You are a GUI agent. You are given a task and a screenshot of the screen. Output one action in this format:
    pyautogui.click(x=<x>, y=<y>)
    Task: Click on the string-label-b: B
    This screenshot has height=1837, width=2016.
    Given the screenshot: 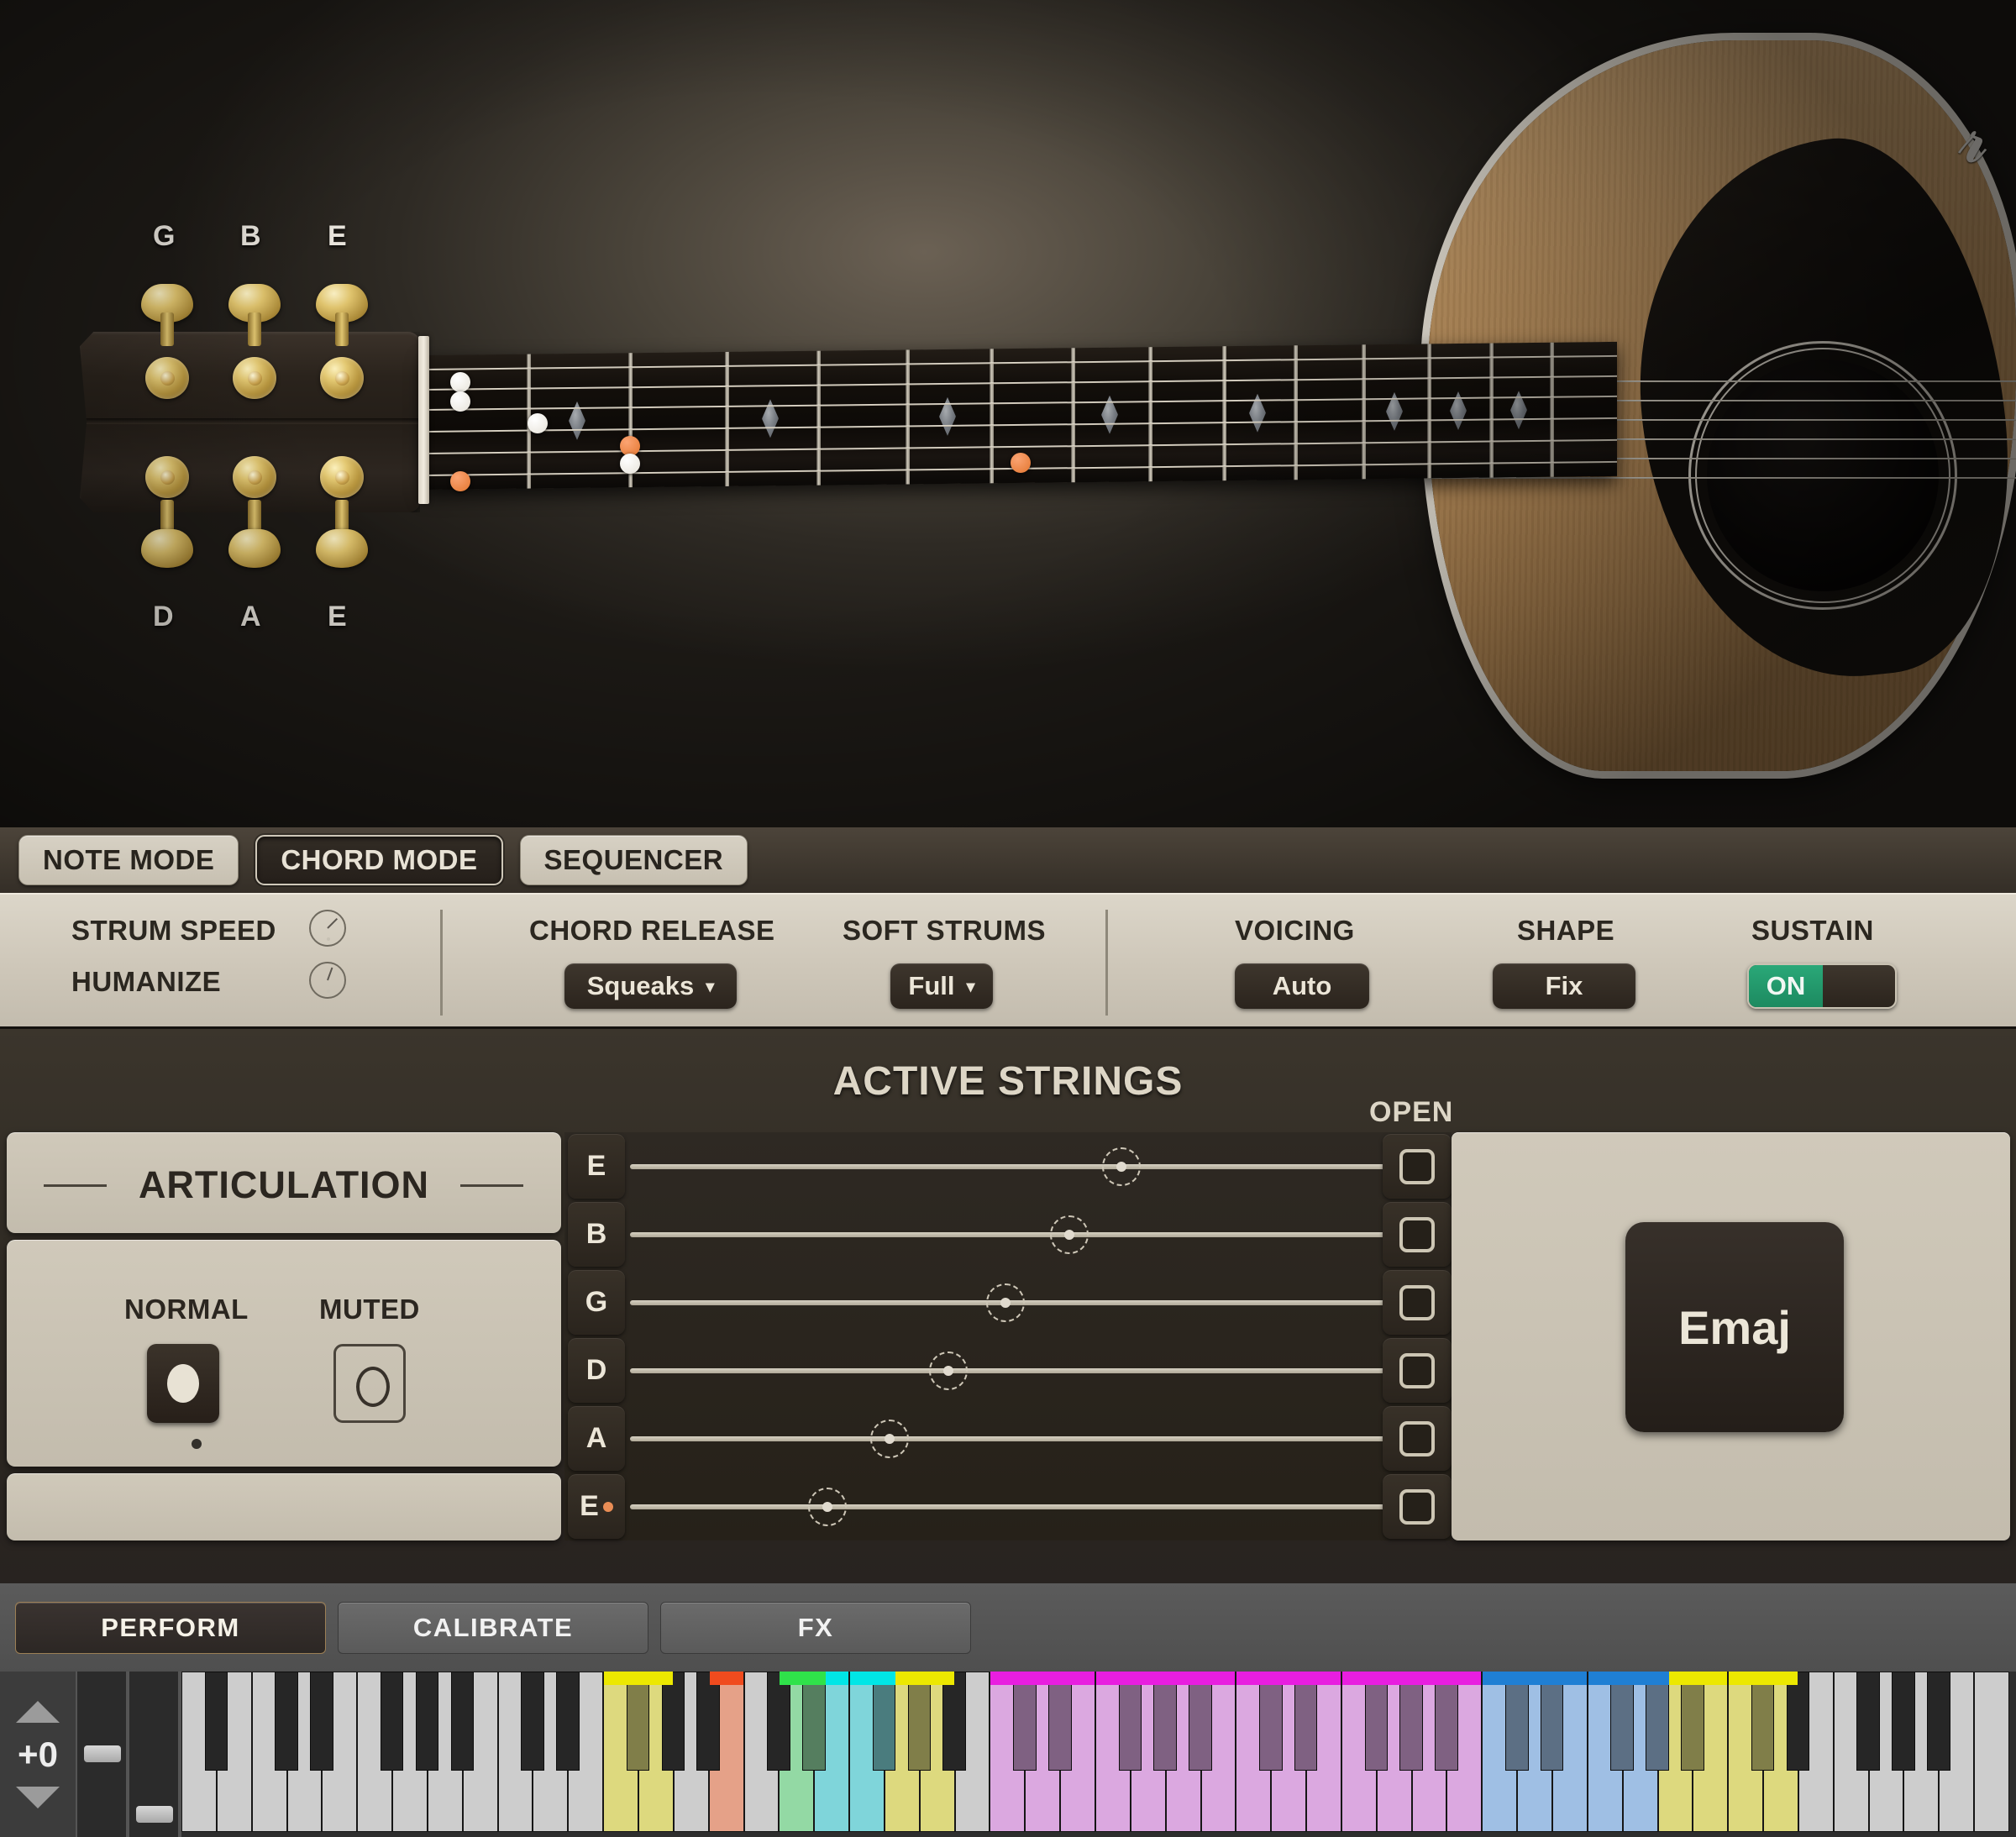 What is the action you would take?
    pyautogui.click(x=251, y=236)
    